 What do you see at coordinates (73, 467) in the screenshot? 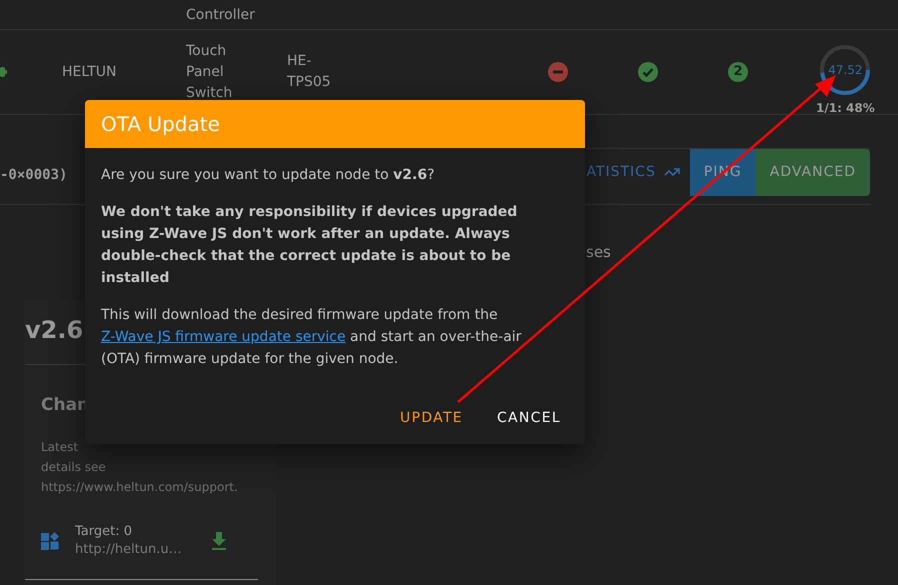
I see `changelog-text: details see` at bounding box center [73, 467].